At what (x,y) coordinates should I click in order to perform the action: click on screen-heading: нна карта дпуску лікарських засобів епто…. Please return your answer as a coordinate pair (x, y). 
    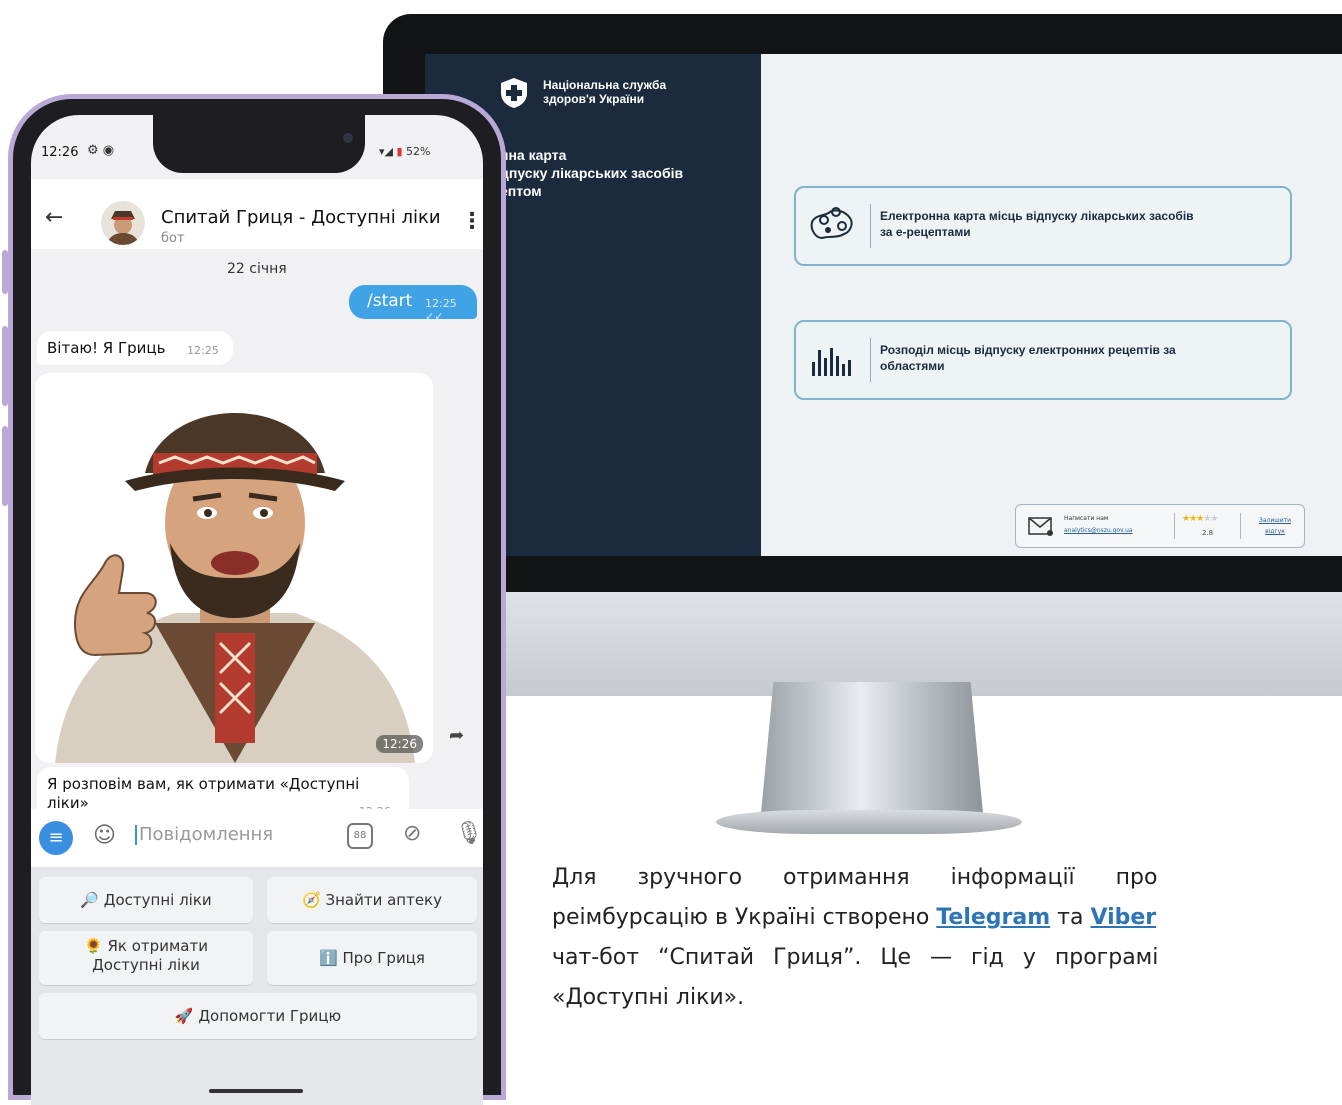
    Looking at the image, I should click on (630, 173).